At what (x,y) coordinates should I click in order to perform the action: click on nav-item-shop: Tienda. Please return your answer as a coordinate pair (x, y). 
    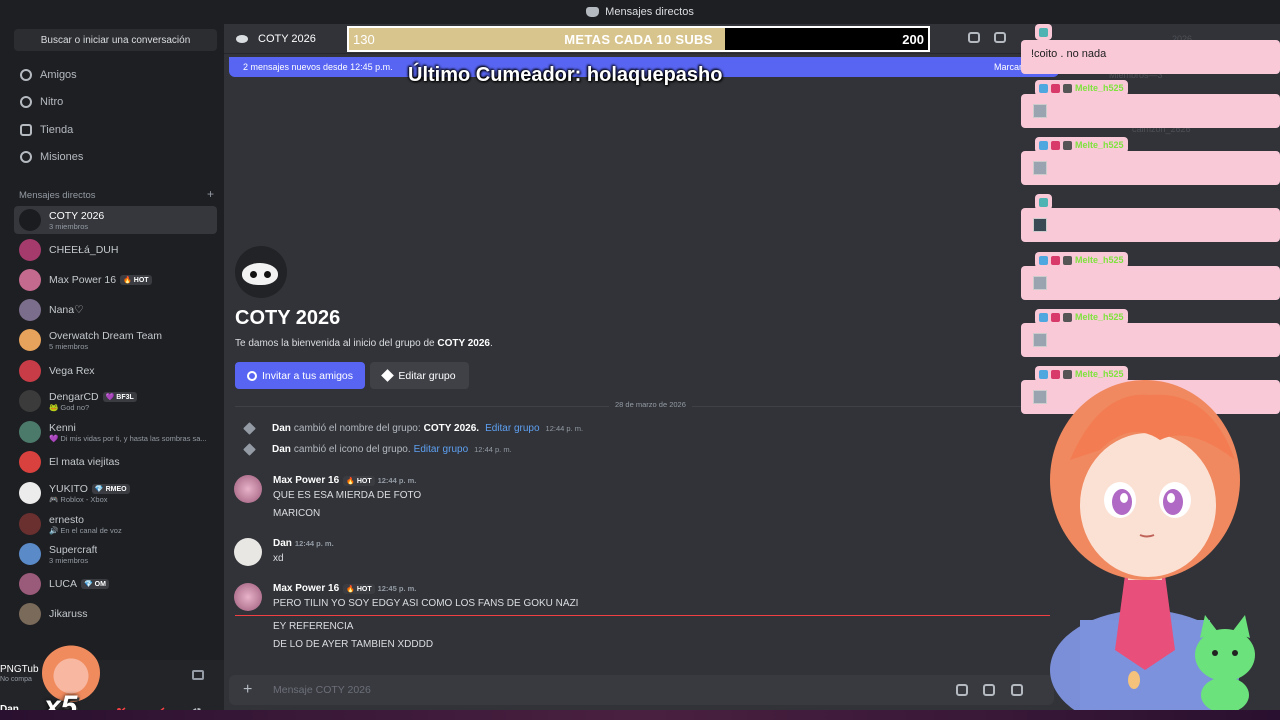
    Looking at the image, I should click on (115, 130).